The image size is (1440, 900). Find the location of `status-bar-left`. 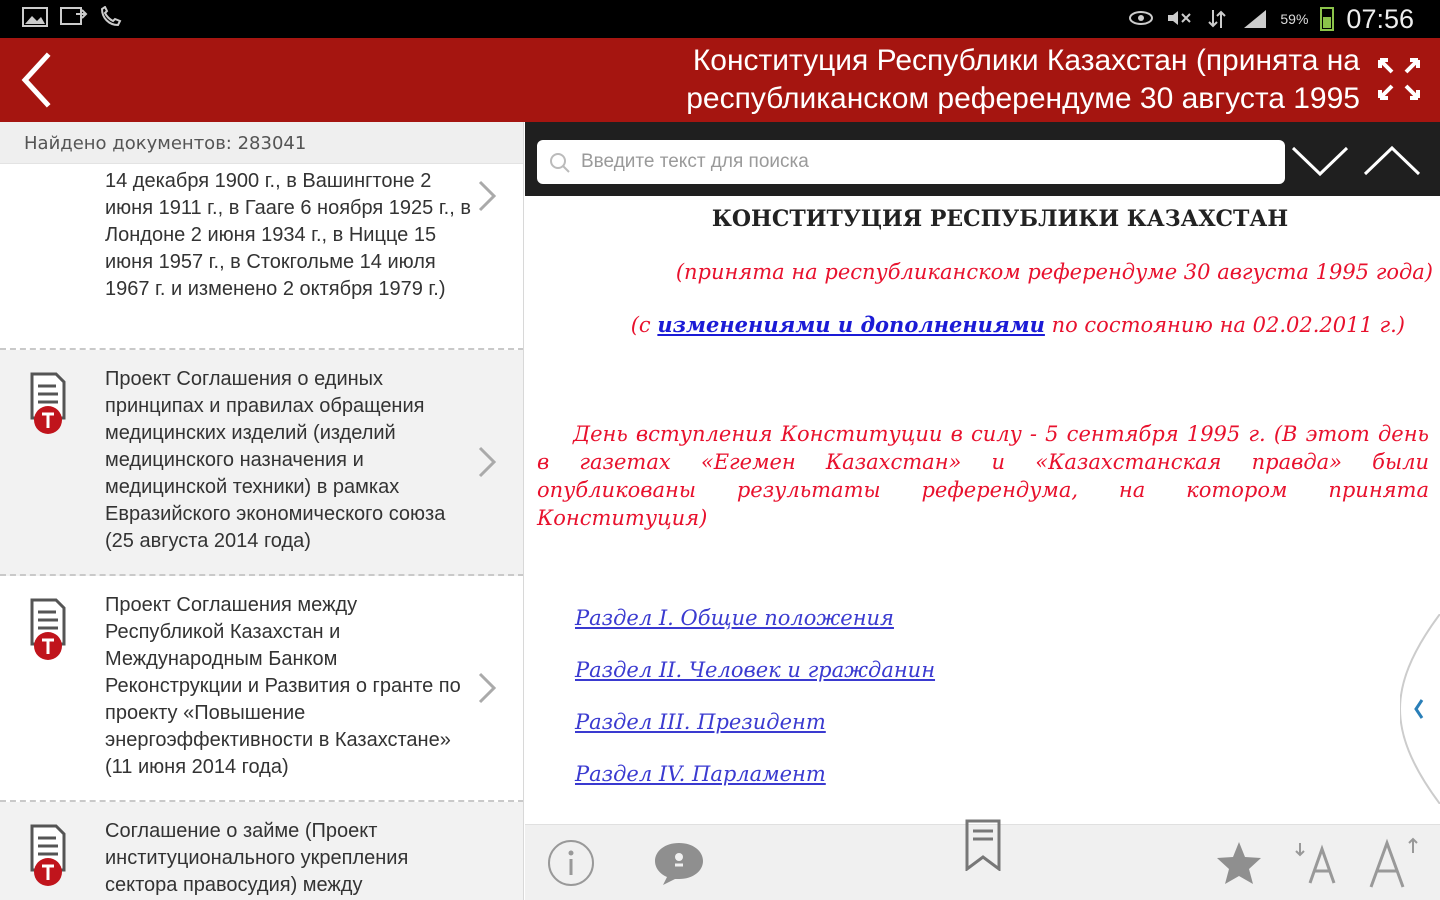

status-bar-left is located at coordinates (73, 16).